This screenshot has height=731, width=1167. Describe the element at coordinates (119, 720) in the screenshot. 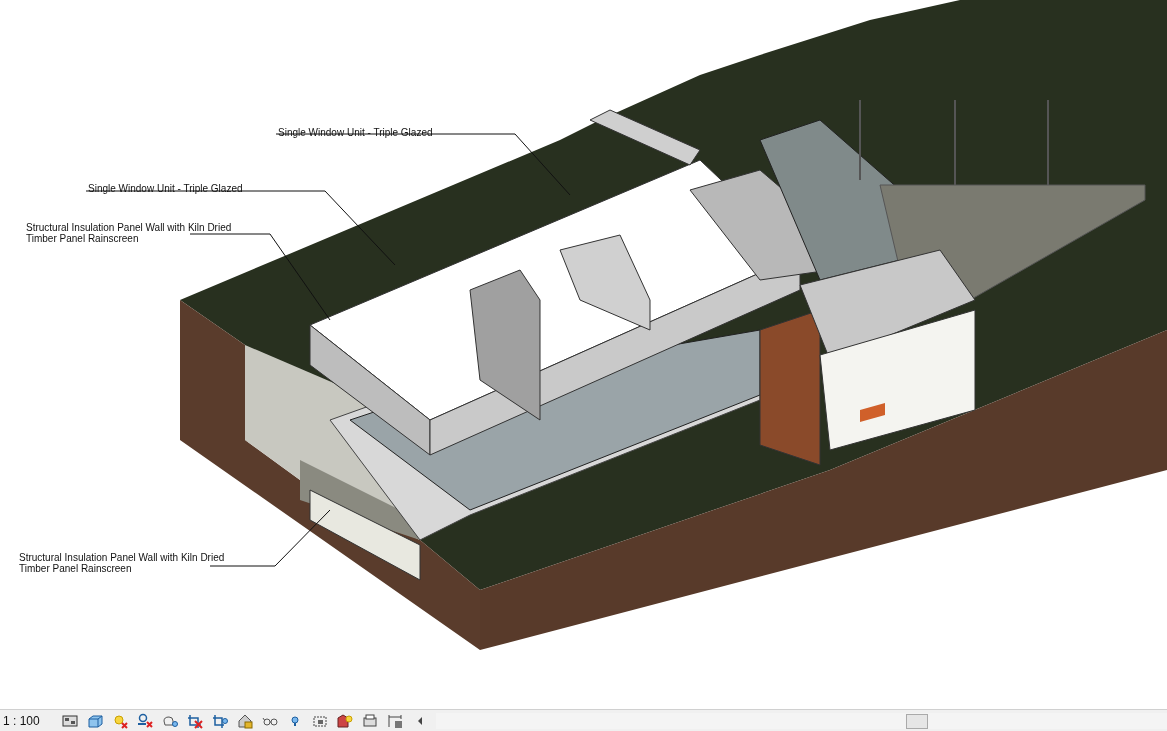

I see `sun-icon` at that location.